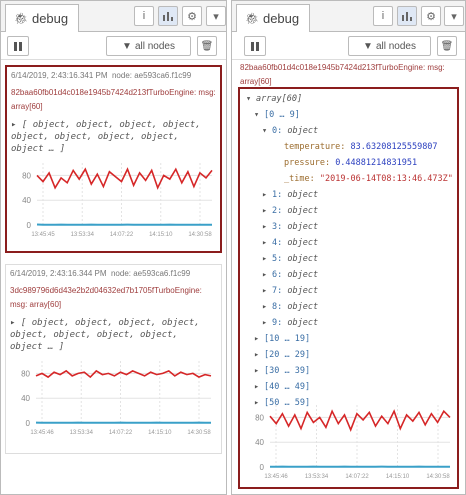  I want to click on field-value: 0.44881214831951, so click(376, 163).